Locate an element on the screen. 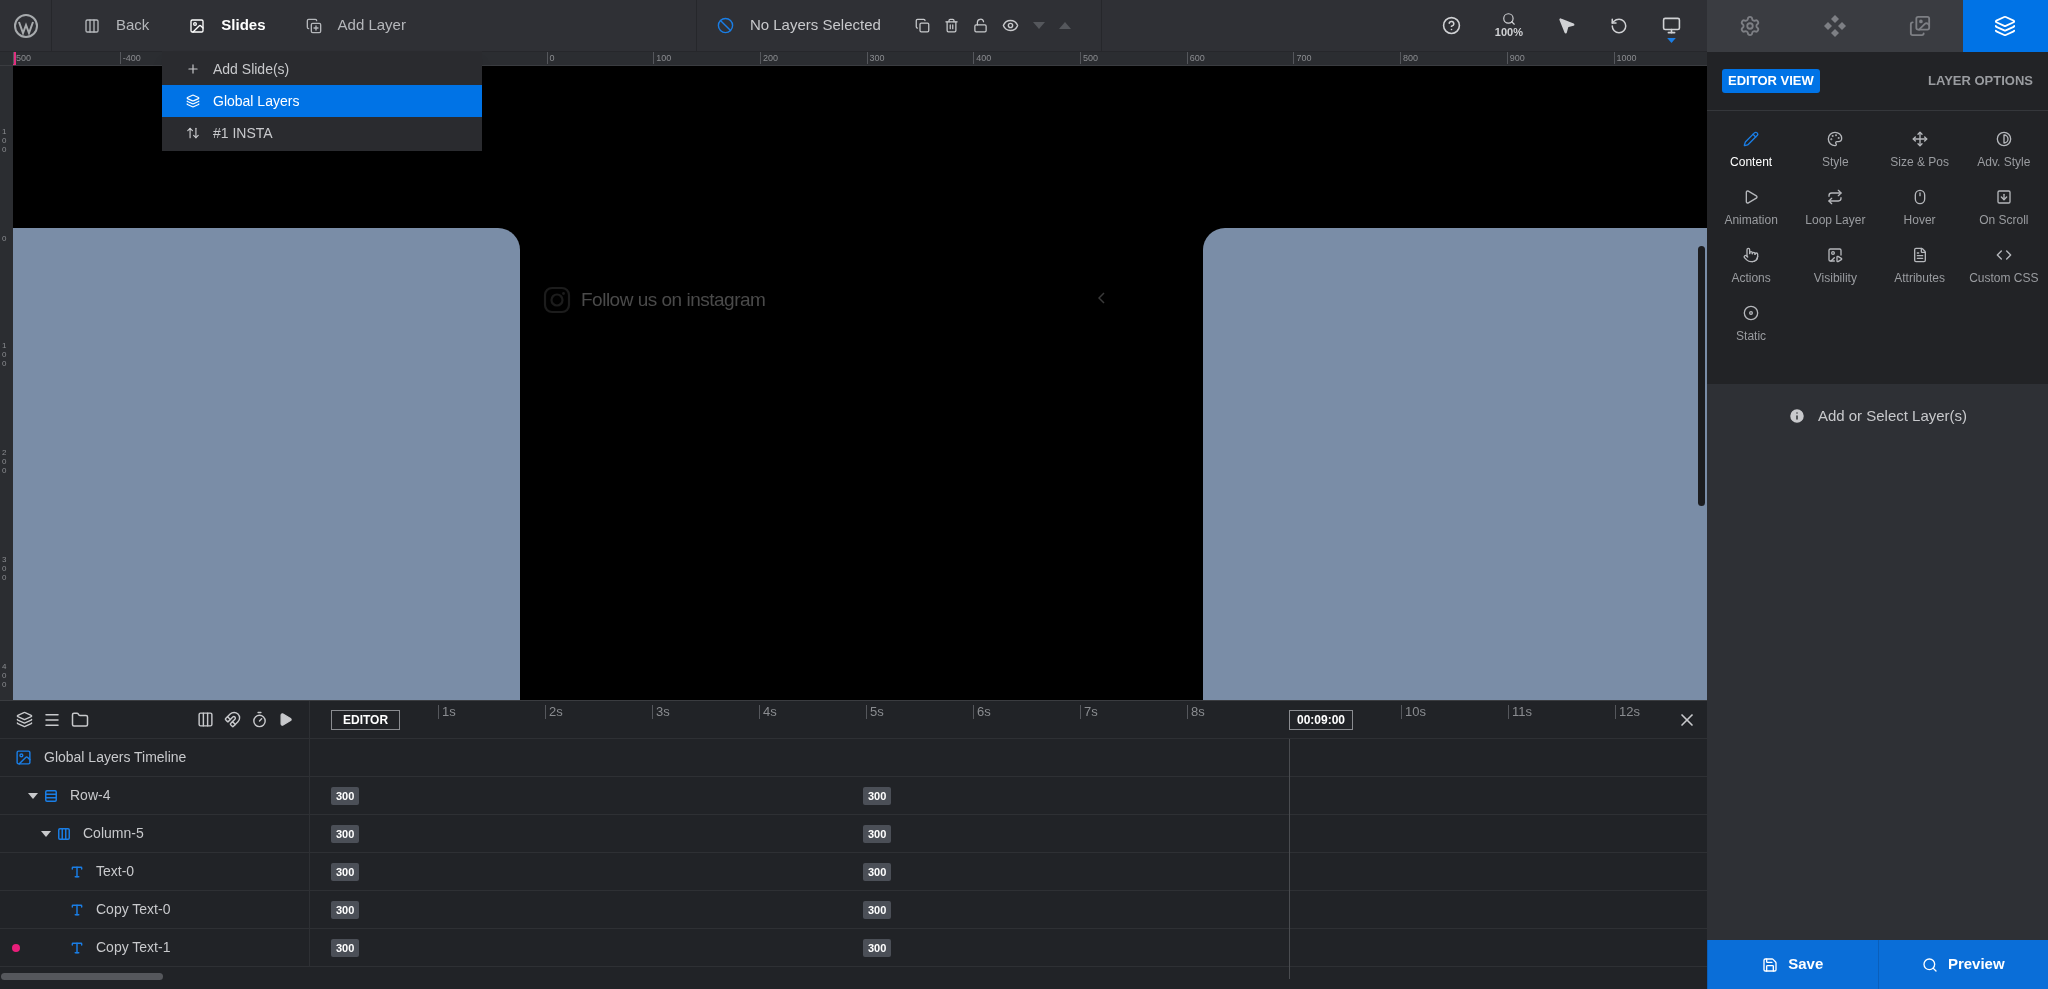  ruler-label: 800 is located at coordinates (1409, 58).